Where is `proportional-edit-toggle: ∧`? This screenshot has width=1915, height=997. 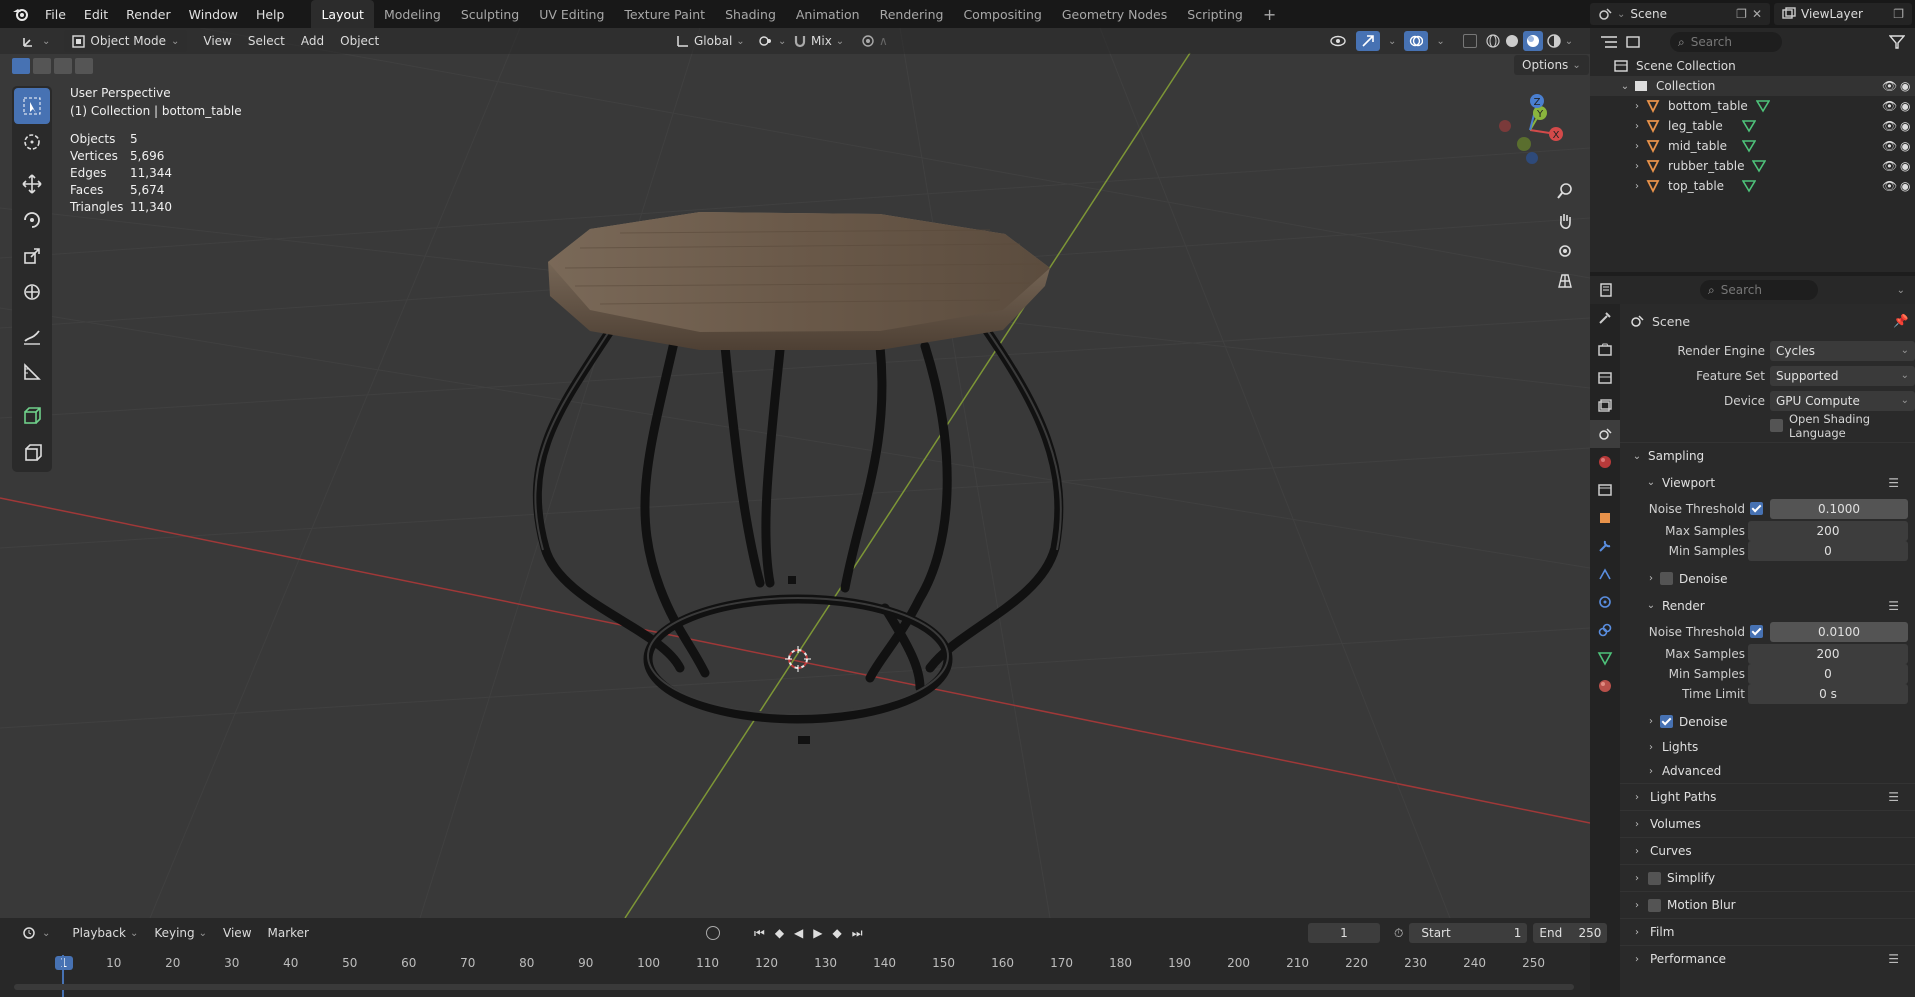
proportional-edit-toggle: ∧ is located at coordinates (874, 41).